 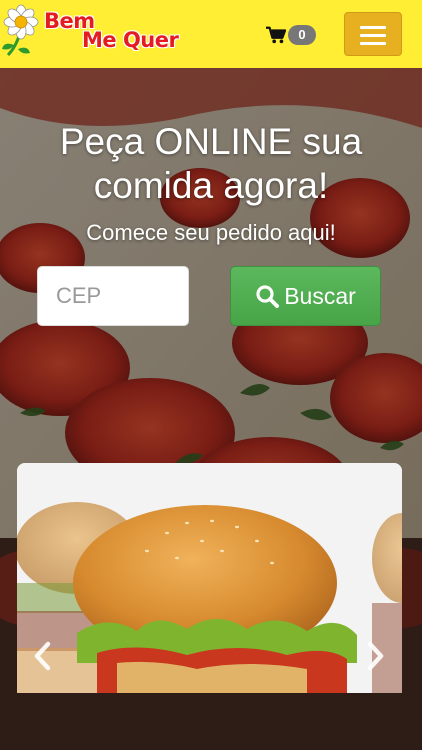 I want to click on top-navbar: Bem Me Quer 0, so click(x=211, y=34).